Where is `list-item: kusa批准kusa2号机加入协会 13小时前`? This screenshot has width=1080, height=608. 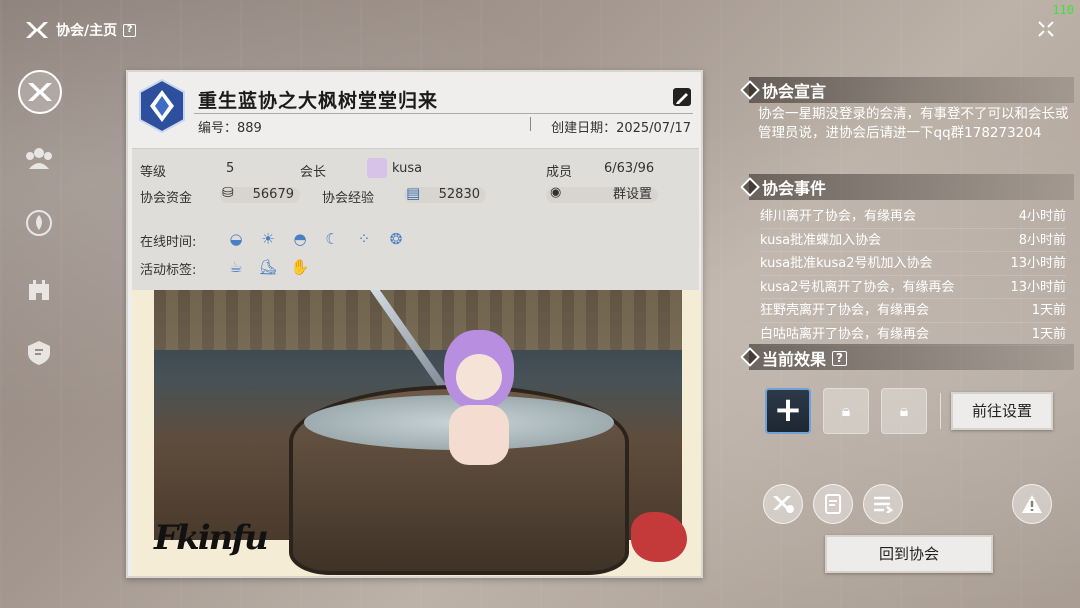
list-item: kusa批准kusa2号机加入协会 13小时前 is located at coordinates (913, 264).